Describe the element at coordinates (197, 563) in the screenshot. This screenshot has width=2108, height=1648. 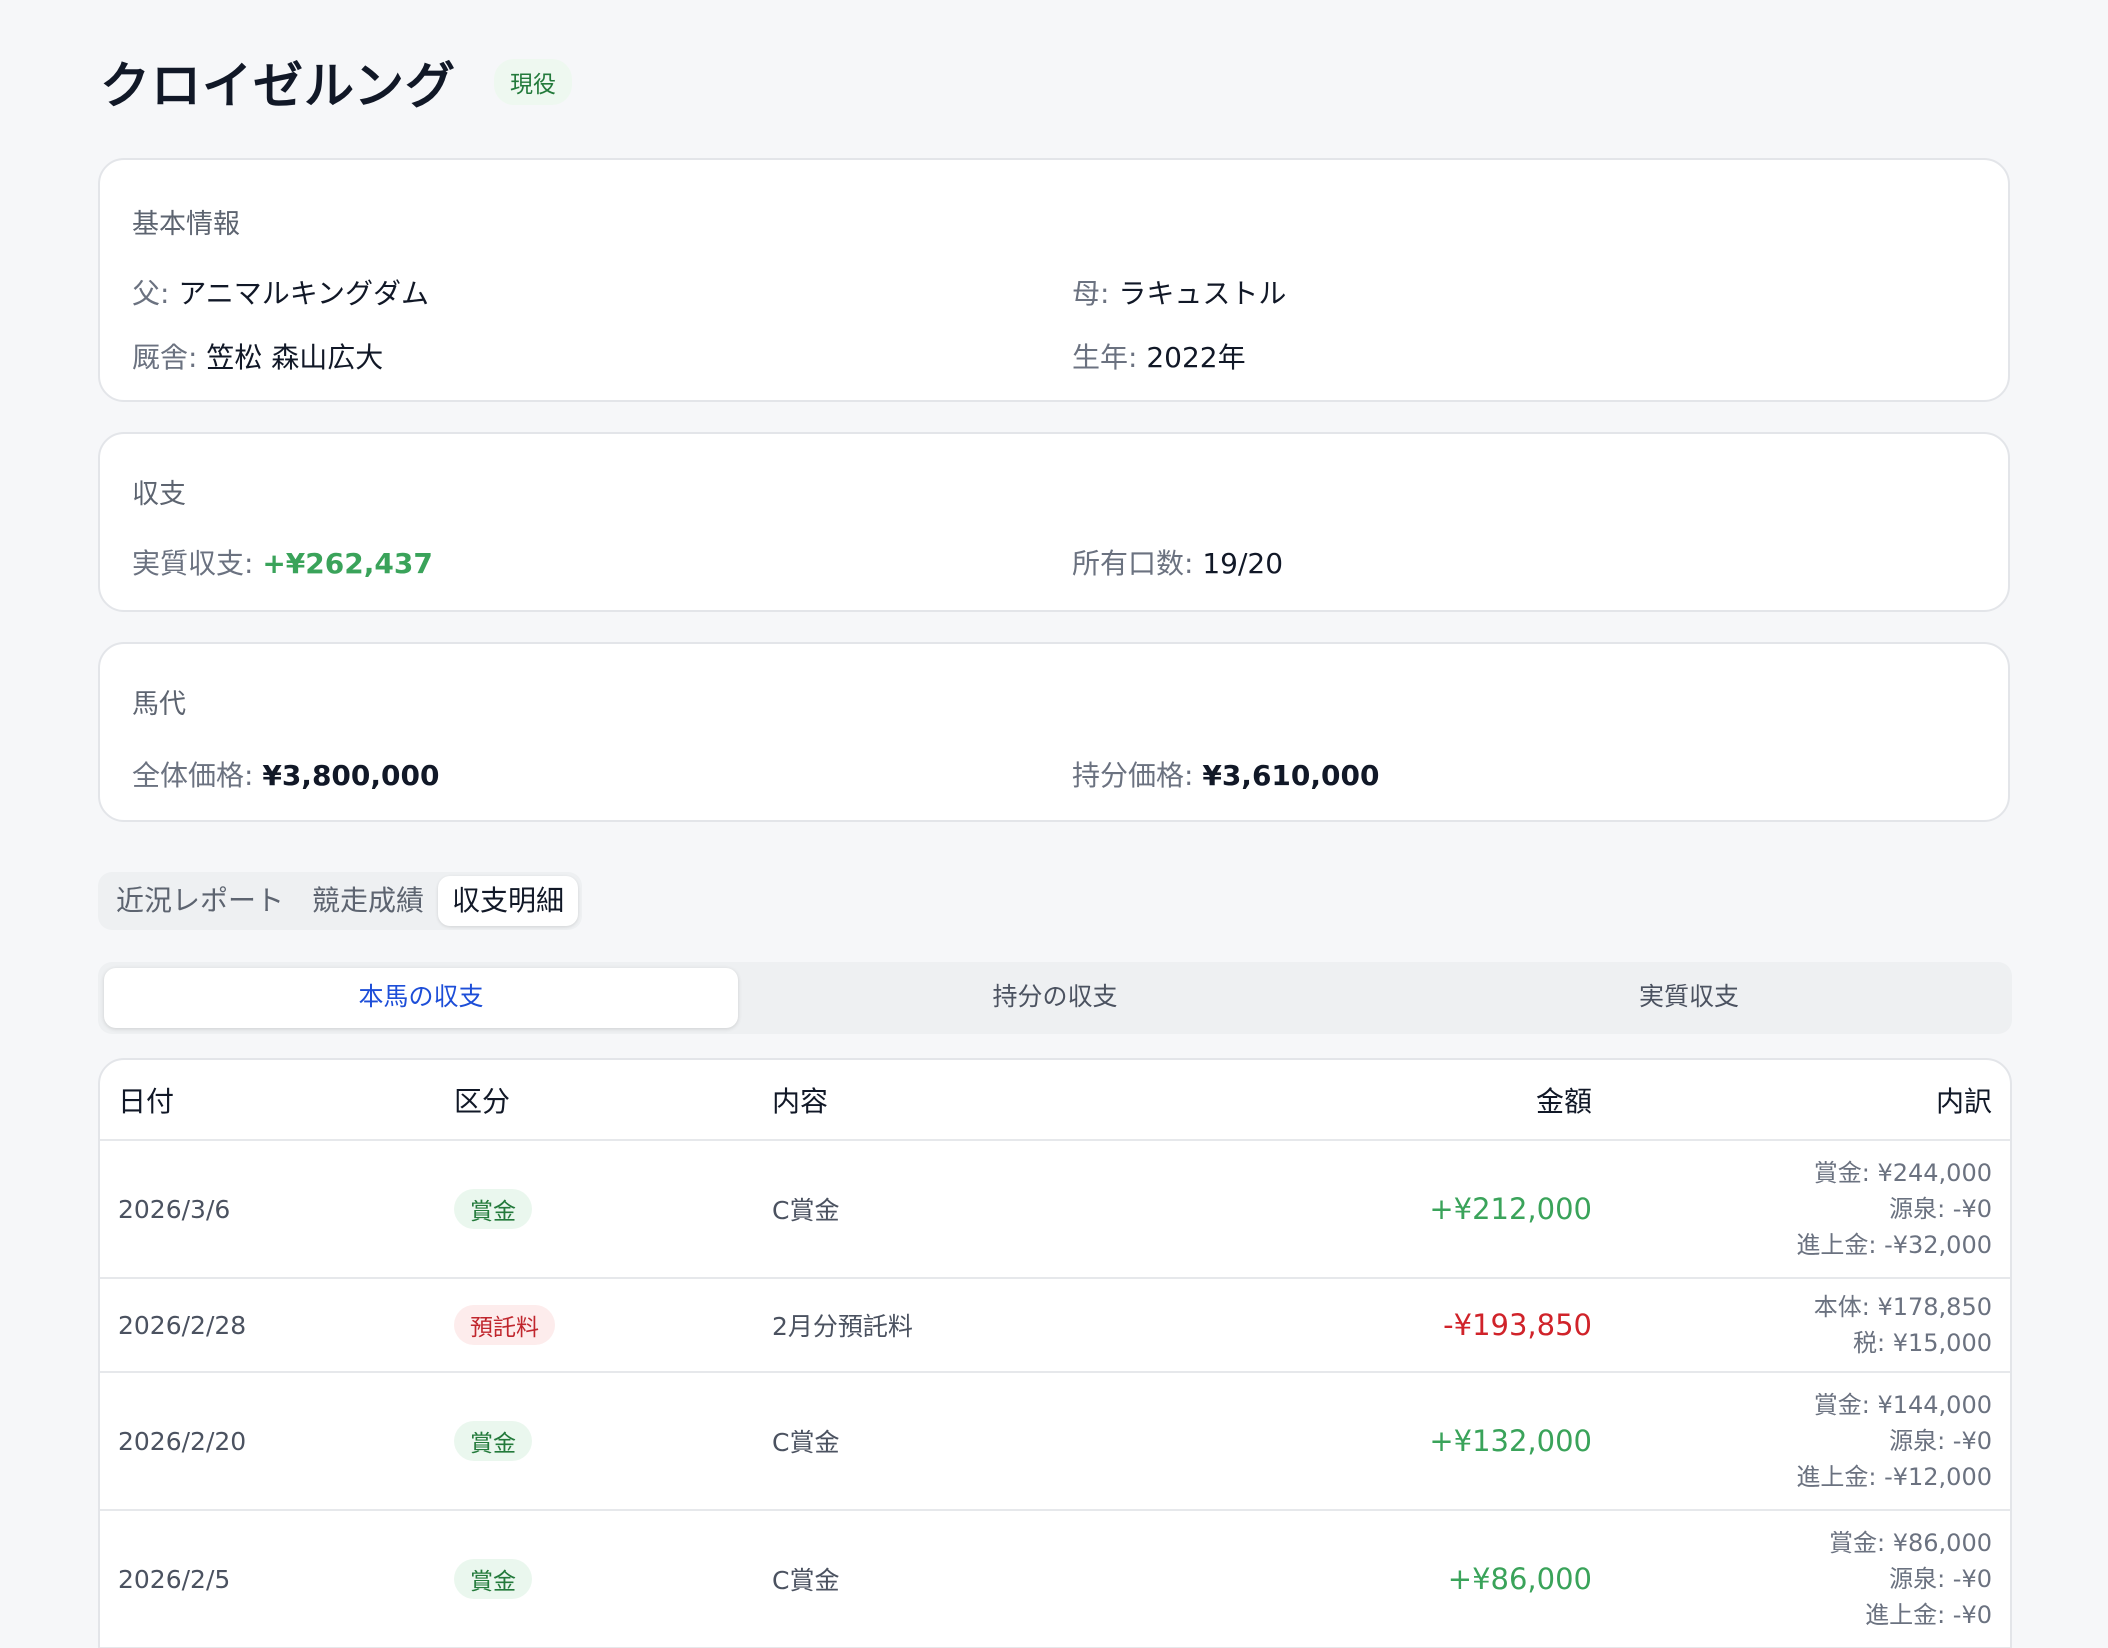
I see `net-income-label: 実質収支:` at that location.